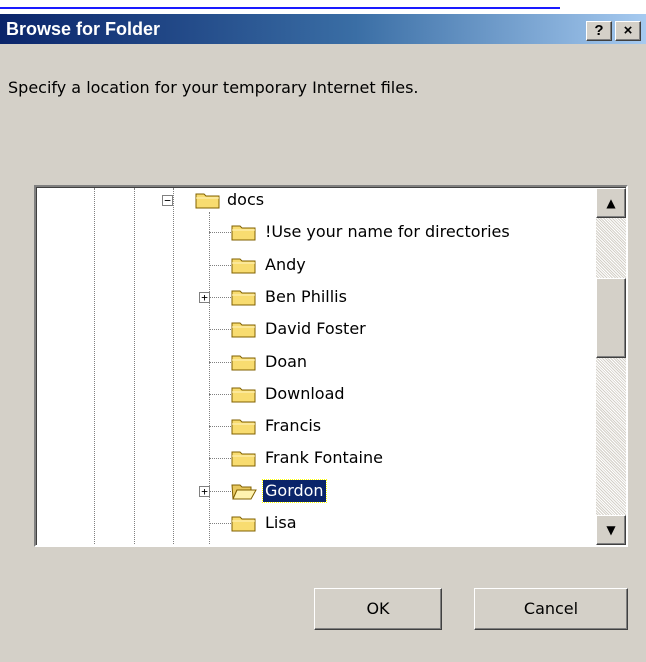 The width and height of the screenshot is (646, 662). I want to click on cancel-button: Cancel, so click(551, 609).